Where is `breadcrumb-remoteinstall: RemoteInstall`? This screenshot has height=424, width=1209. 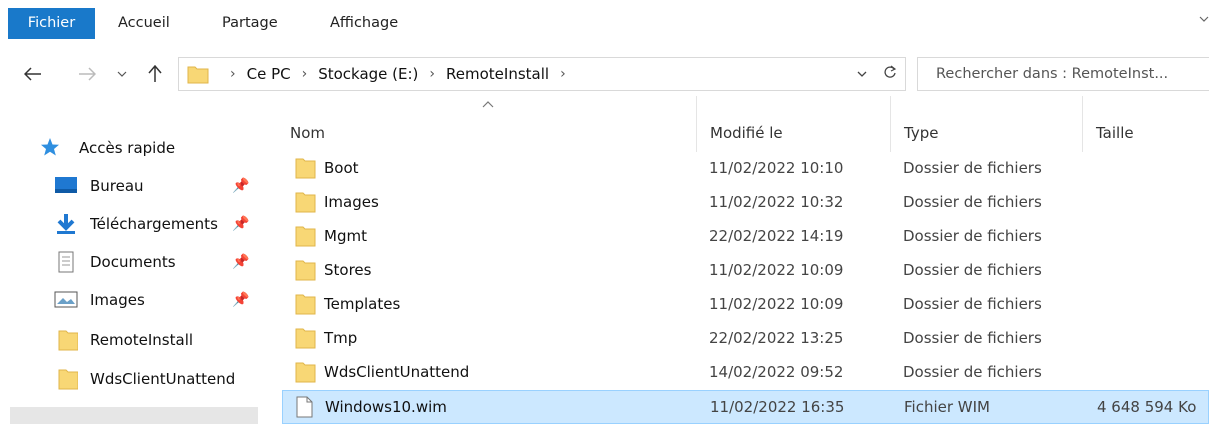 breadcrumb-remoteinstall: RemoteInstall is located at coordinates (497, 74).